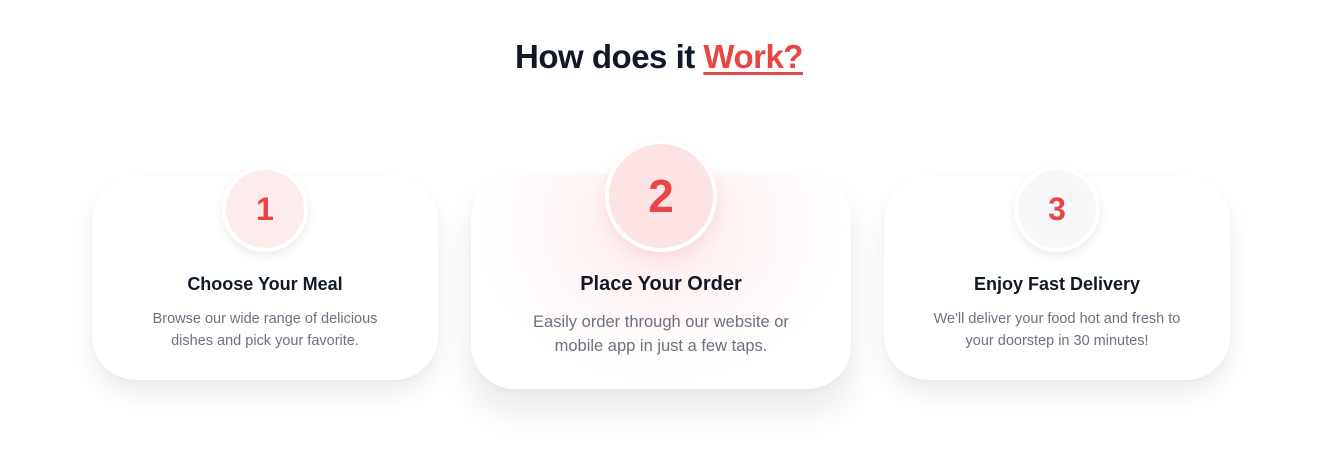  What do you see at coordinates (661, 196) in the screenshot?
I see `step-number-badge: 2` at bounding box center [661, 196].